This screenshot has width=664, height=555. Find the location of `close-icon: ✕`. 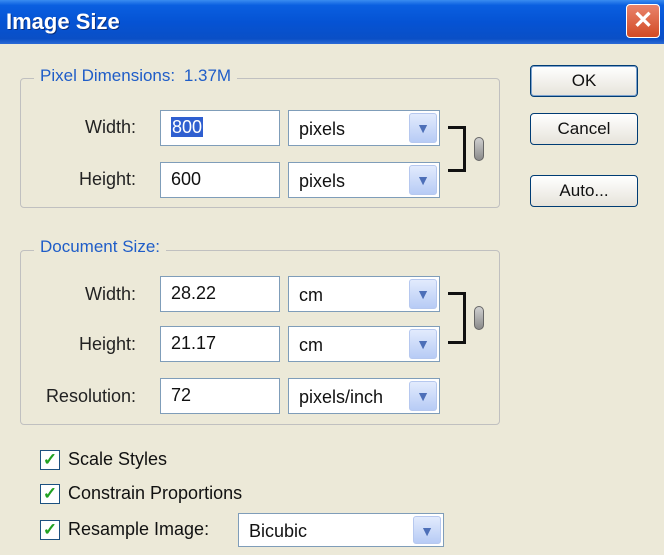

close-icon: ✕ is located at coordinates (643, 20).